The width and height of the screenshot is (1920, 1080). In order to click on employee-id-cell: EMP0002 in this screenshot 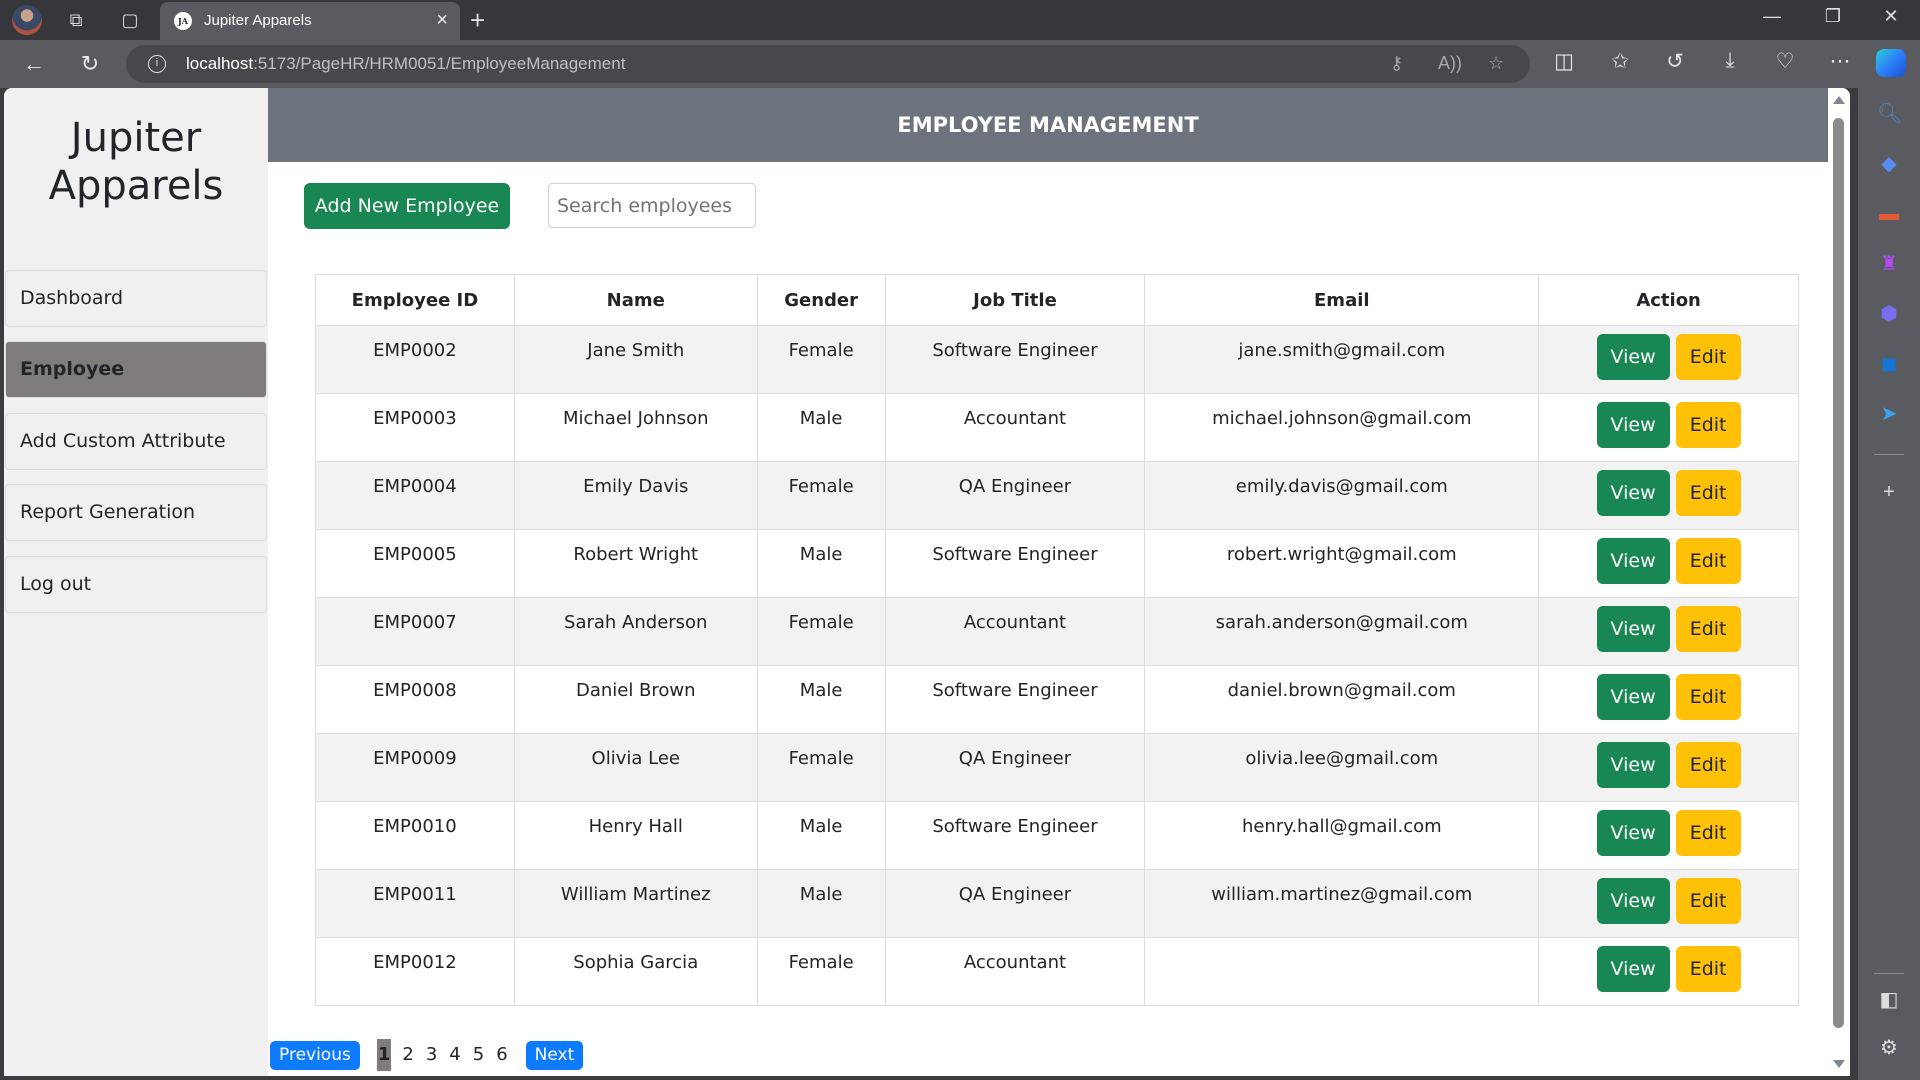, I will do `click(415, 359)`.